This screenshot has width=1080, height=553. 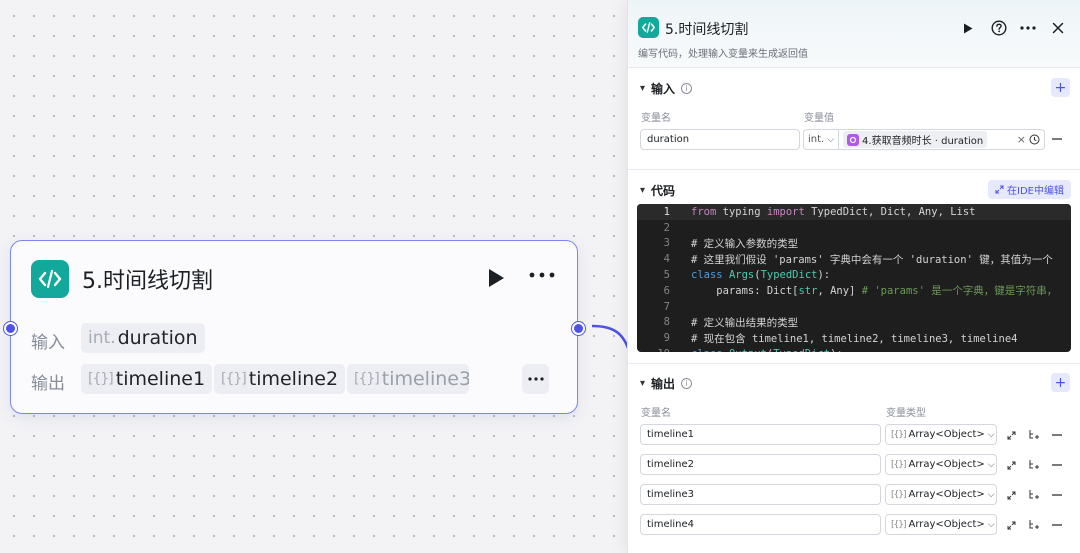 What do you see at coordinates (160, 379) in the screenshot?
I see `output-chip-name: timeline1` at bounding box center [160, 379].